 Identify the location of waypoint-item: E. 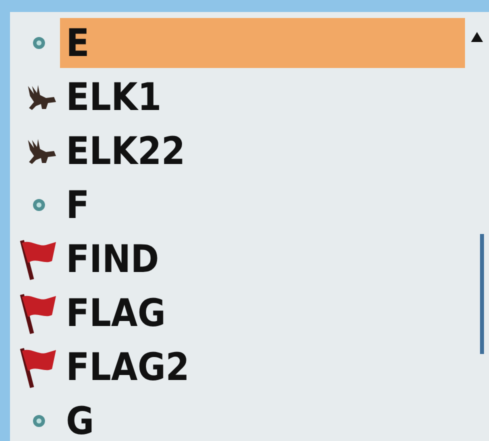
(262, 43).